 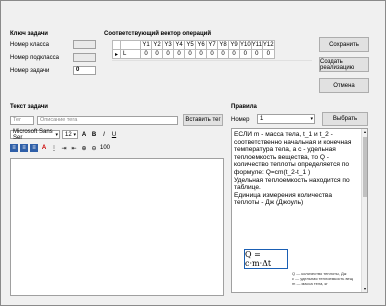 I want to click on indent-icon: ⇥, so click(x=64, y=148).